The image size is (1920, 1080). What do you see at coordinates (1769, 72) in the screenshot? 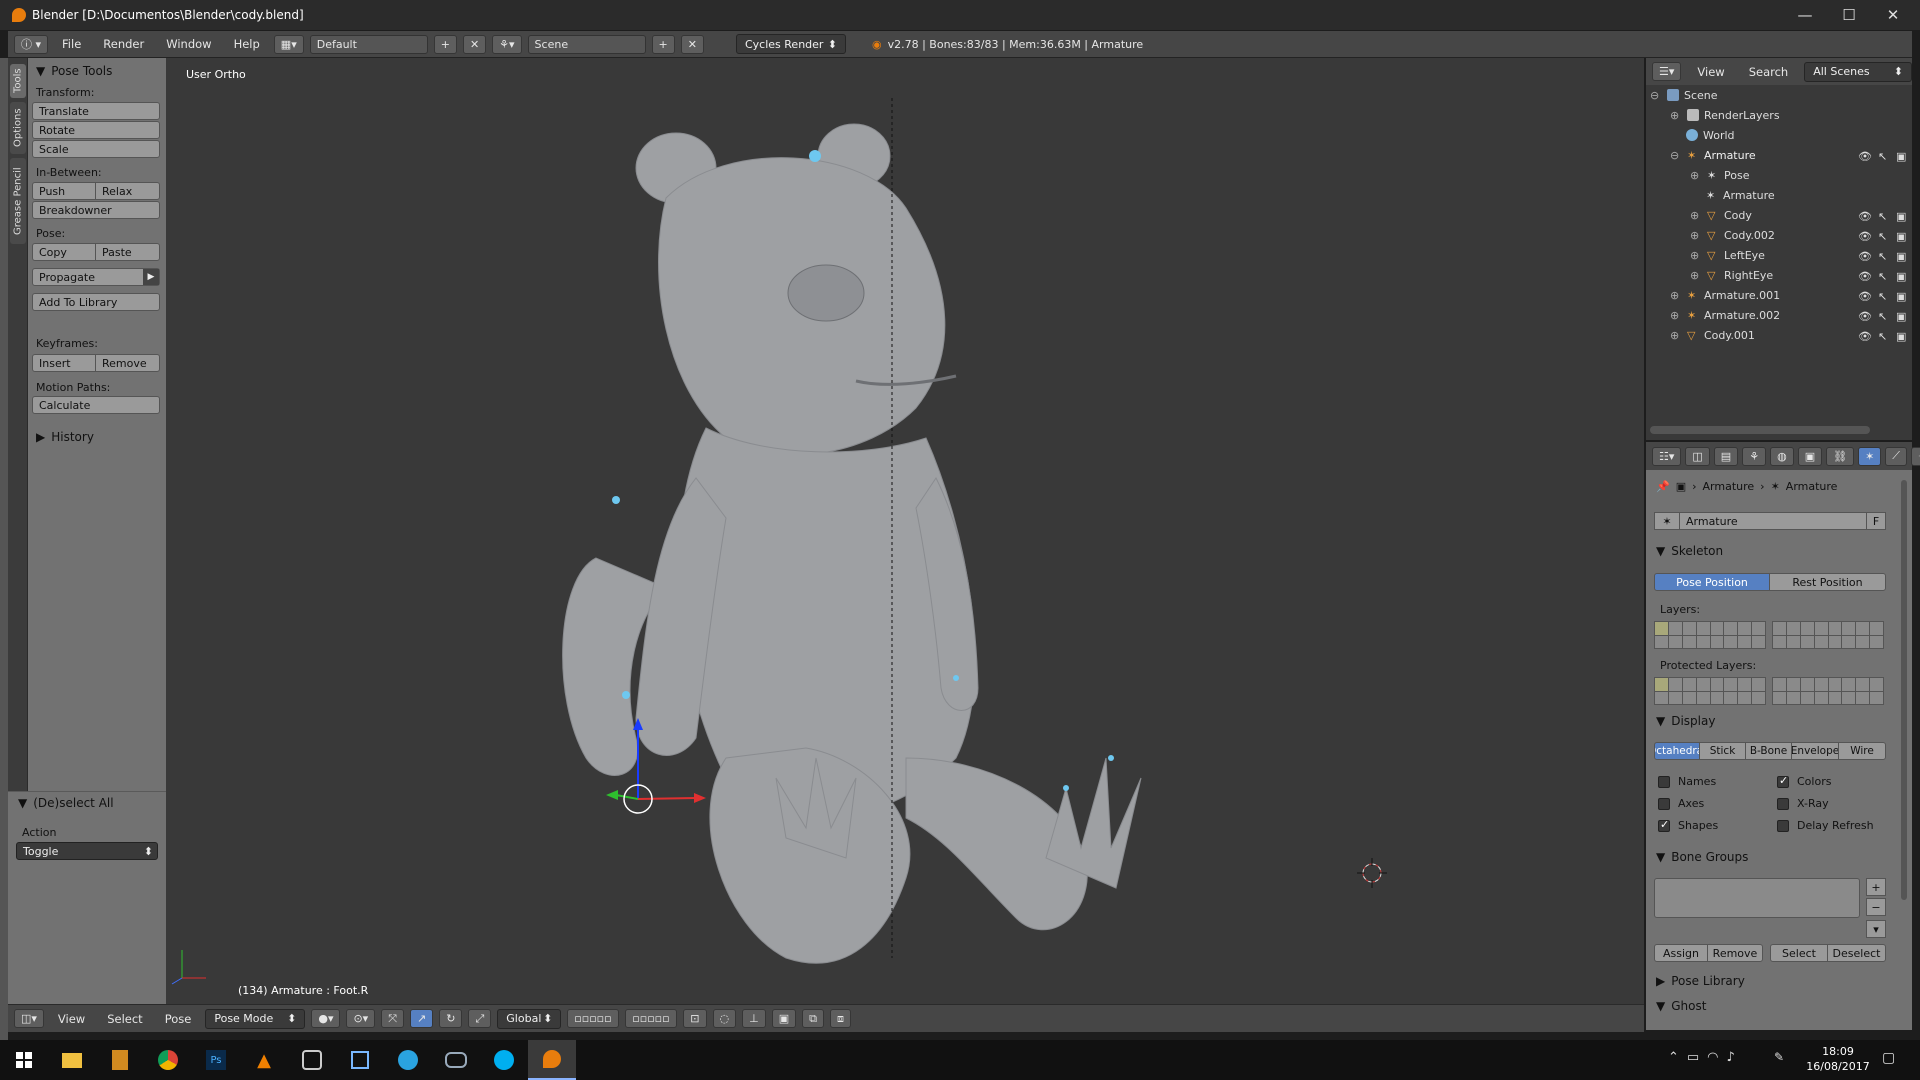
I see `outliner-menu-search: Search` at bounding box center [1769, 72].